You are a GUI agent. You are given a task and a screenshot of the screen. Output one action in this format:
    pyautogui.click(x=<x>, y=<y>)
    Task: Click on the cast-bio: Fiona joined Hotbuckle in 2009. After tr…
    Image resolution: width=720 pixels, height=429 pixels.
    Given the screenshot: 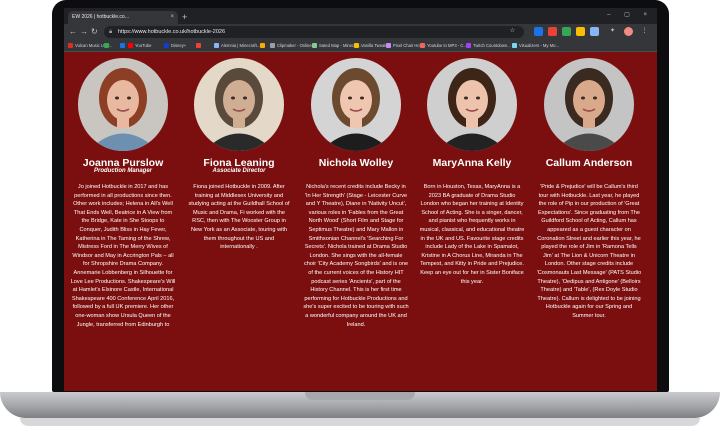 What is the action you would take?
    pyautogui.click(x=239, y=217)
    